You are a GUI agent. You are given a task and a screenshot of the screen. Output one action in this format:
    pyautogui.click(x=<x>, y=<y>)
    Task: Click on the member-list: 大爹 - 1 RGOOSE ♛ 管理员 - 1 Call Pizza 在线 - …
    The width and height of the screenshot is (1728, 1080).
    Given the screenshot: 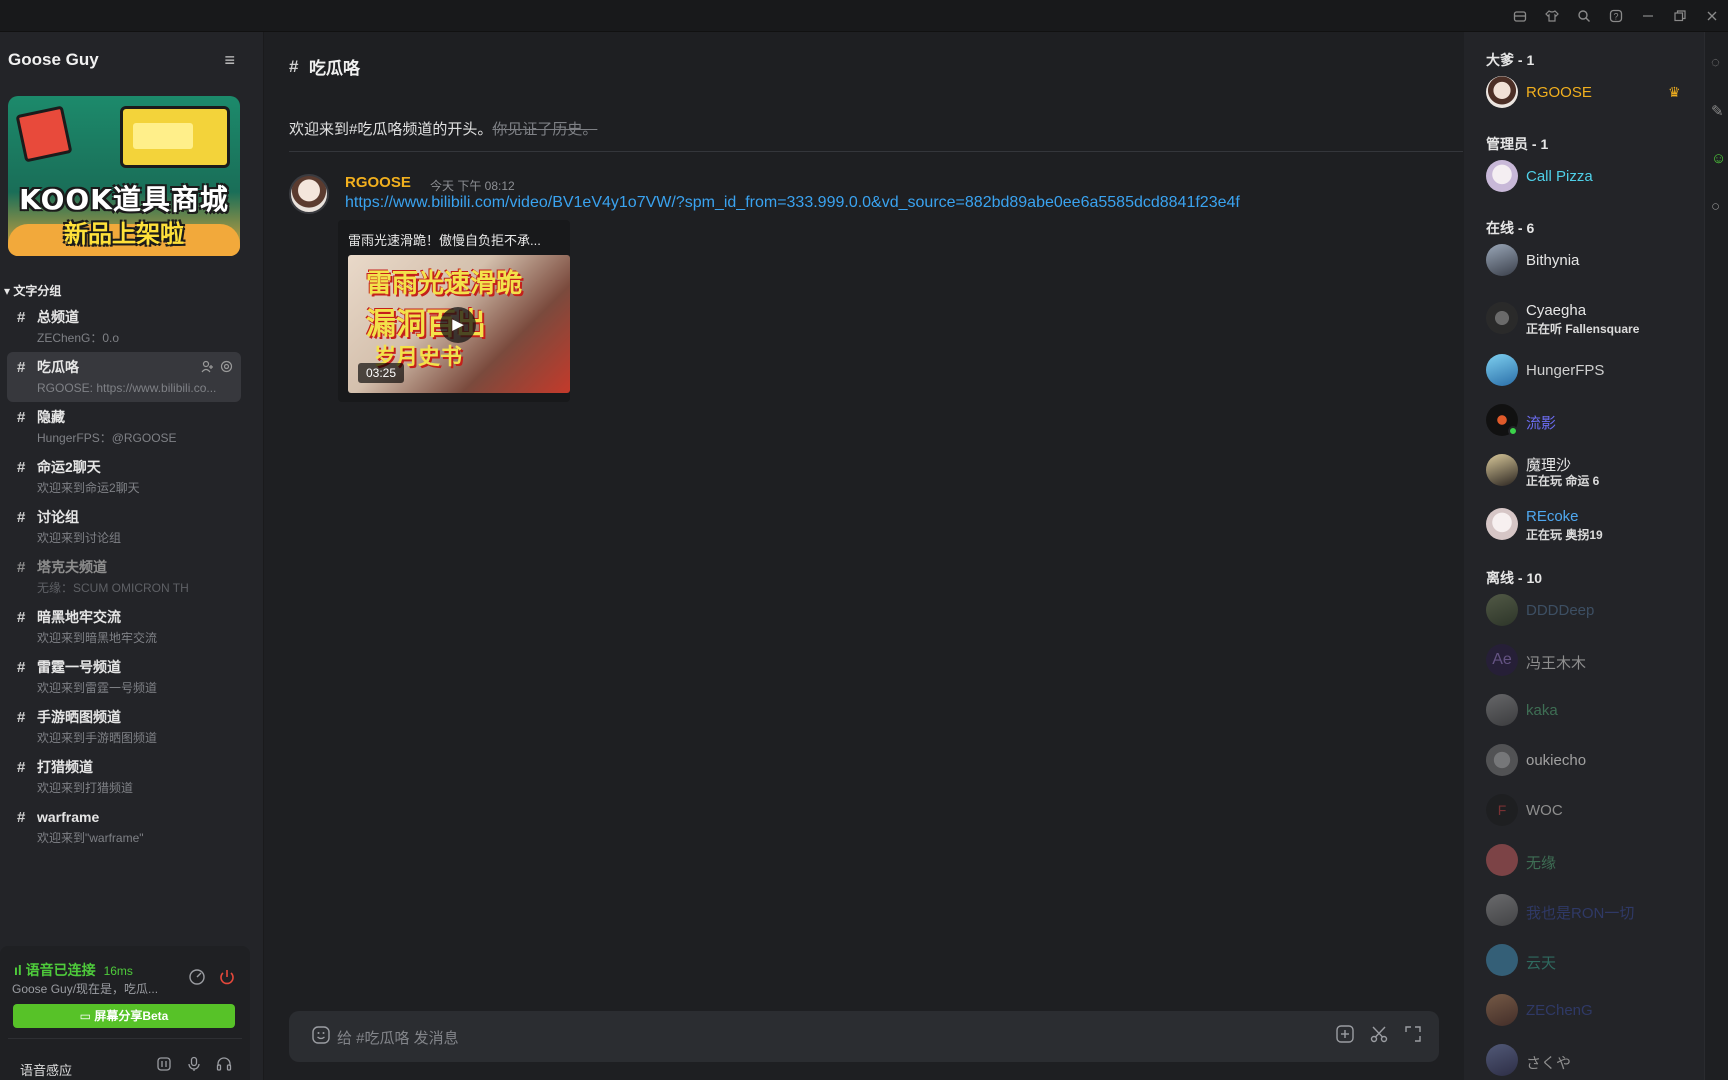 What is the action you would take?
    pyautogui.click(x=1584, y=556)
    